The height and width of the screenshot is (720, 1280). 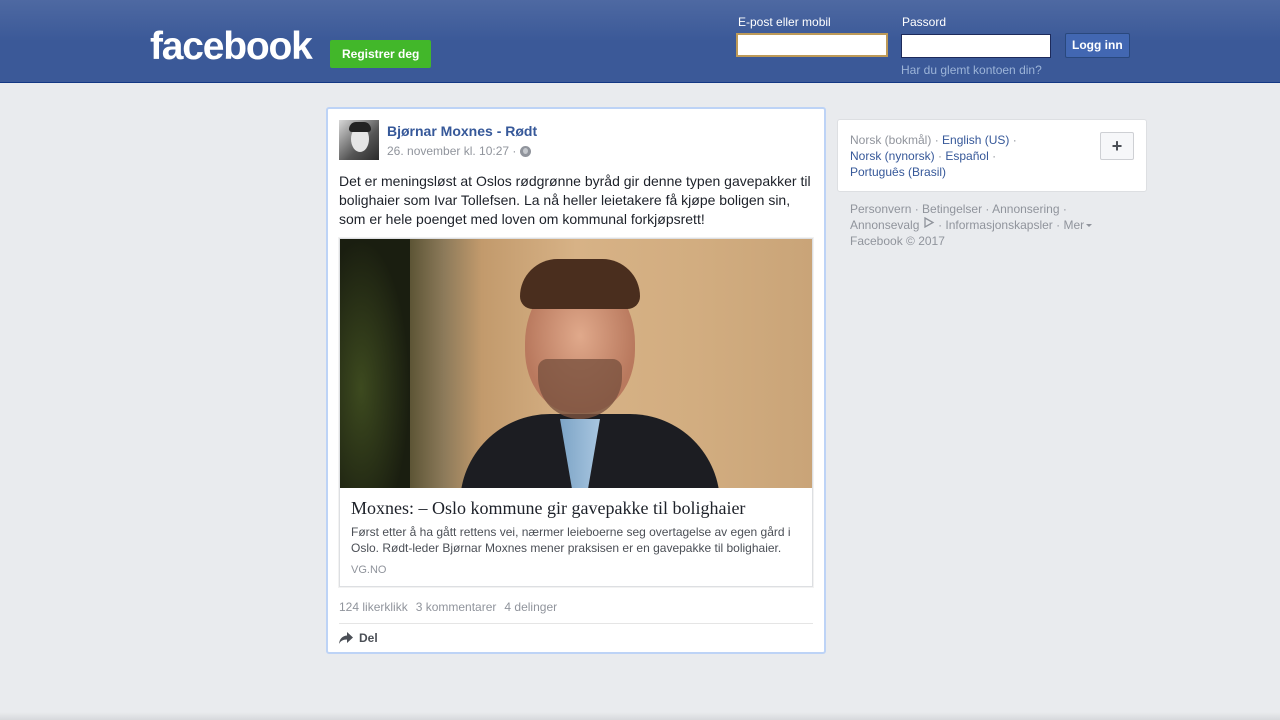 I want to click on copyright: Facebook © 2017, so click(x=897, y=241).